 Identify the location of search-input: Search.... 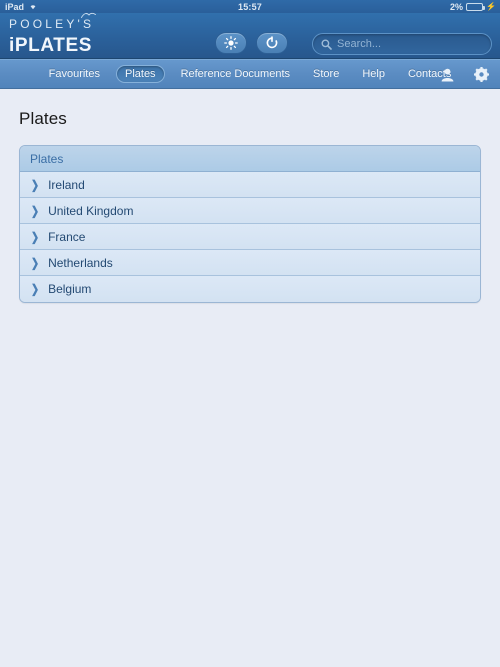
(402, 44).